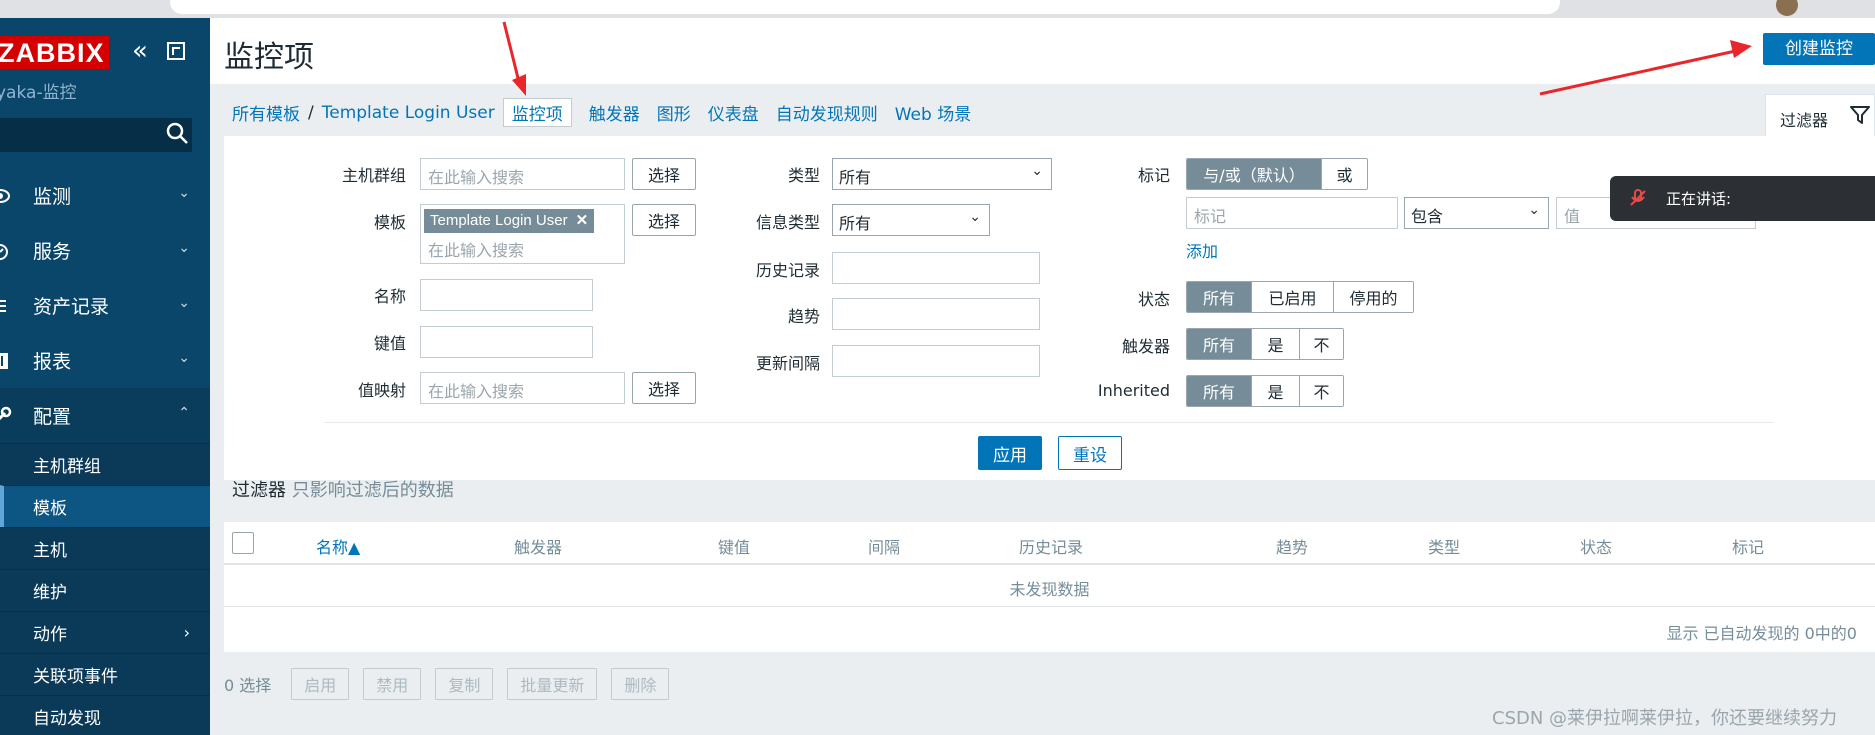  Describe the element at coordinates (1202, 250) in the screenshot. I see `add-tag-link: 添加` at that location.